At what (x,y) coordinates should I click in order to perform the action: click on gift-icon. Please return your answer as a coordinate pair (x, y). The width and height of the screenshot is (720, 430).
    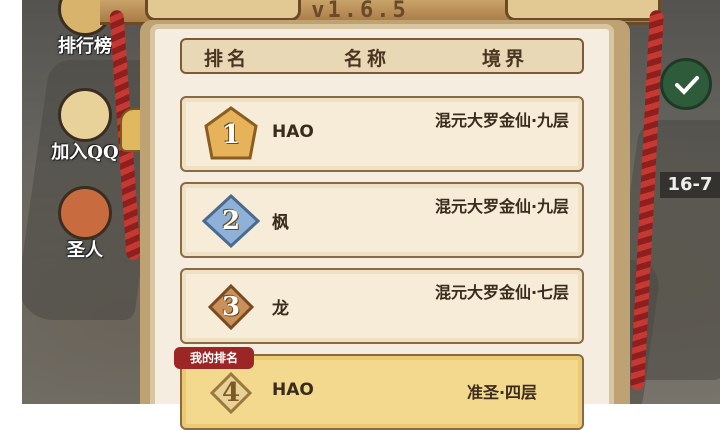
    Looking at the image, I should click on (85, 213).